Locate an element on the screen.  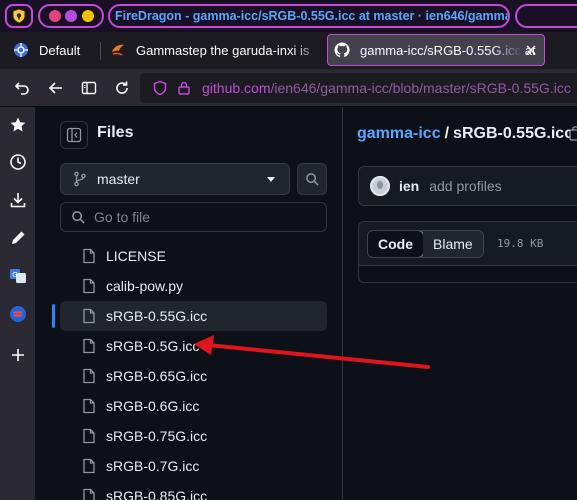
file-tree-item: sRGB-0.5G.icc is located at coordinates (193, 346).